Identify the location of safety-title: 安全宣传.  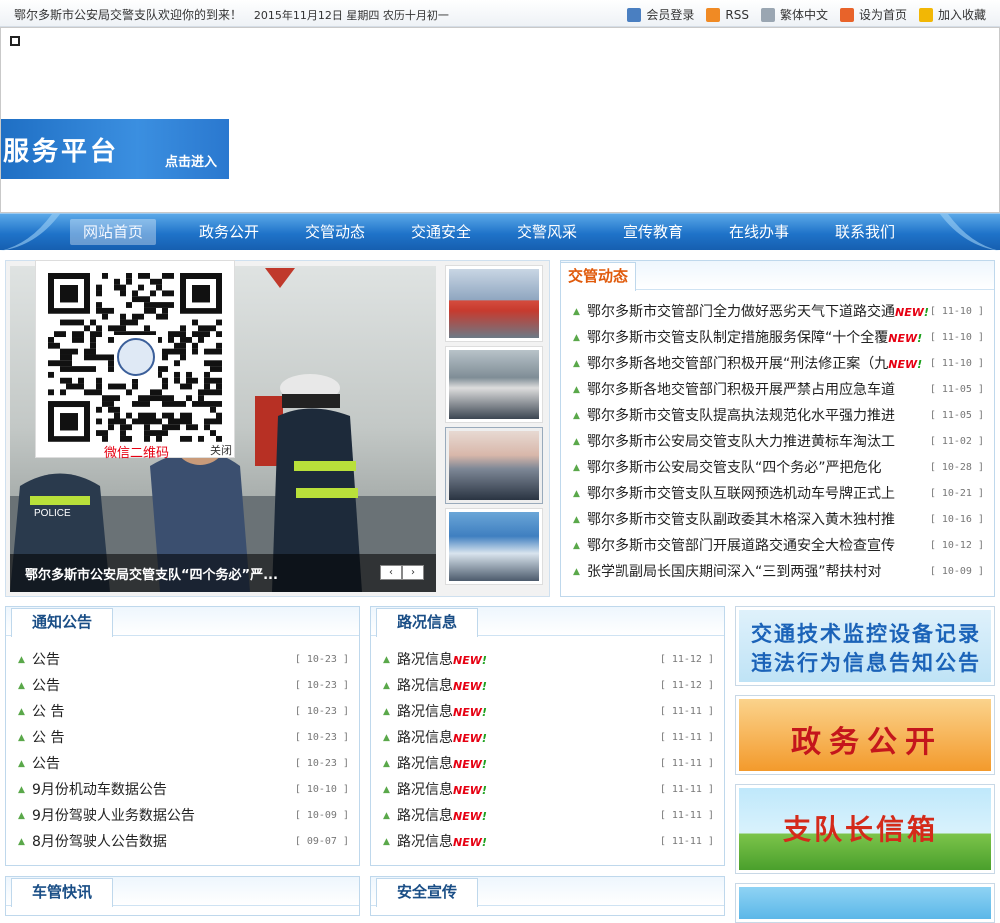
(427, 892).